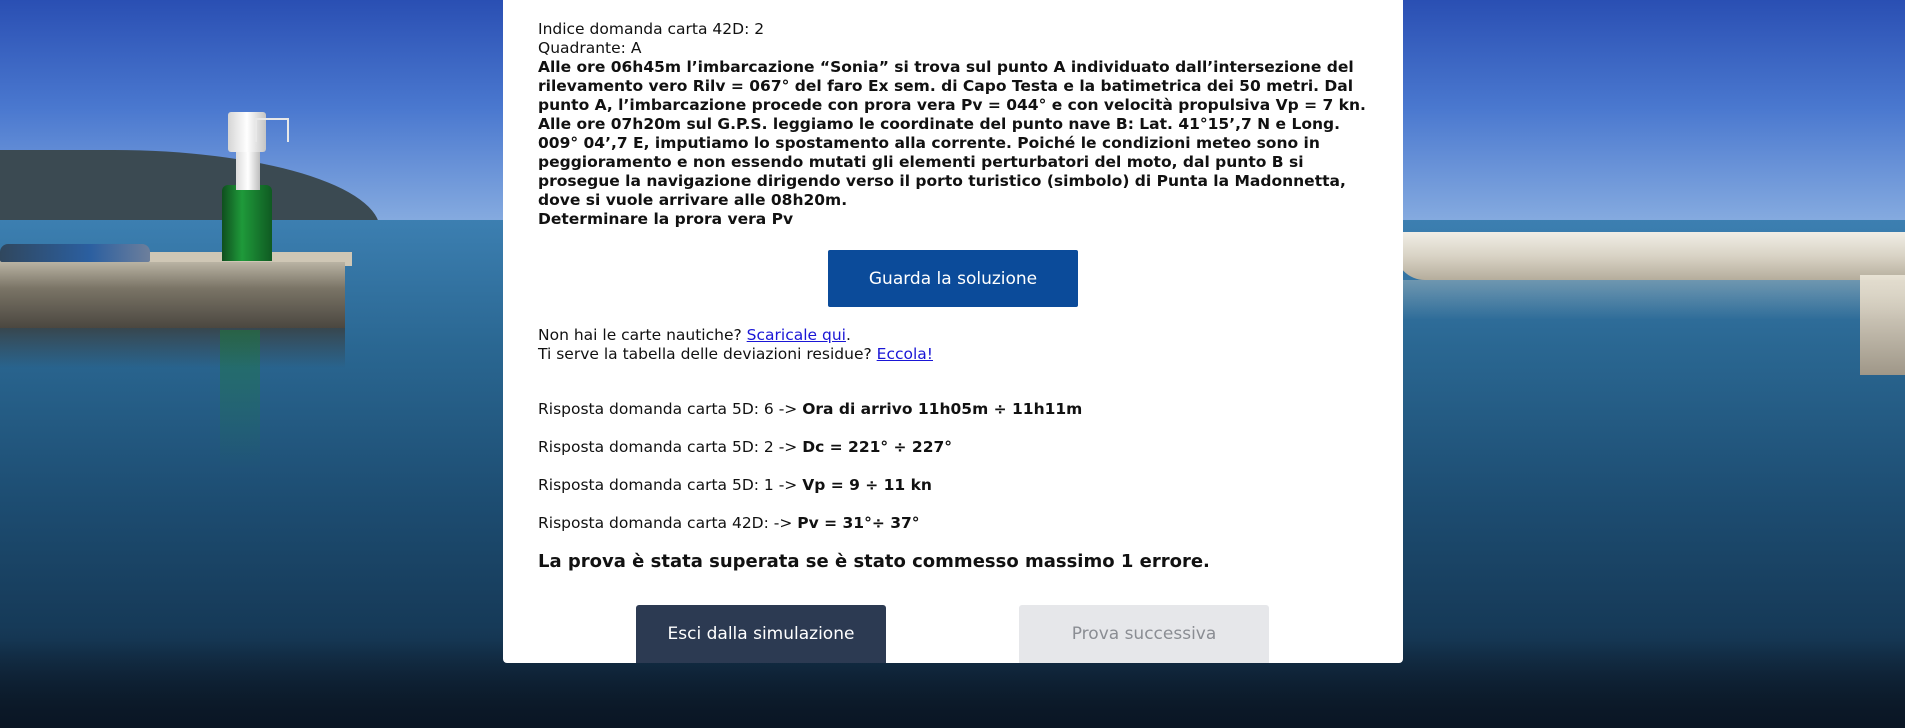 Image resolution: width=1905 pixels, height=728 pixels. What do you see at coordinates (666, 219) in the screenshot?
I see `problem-question: Determinare la prora vera Pv` at bounding box center [666, 219].